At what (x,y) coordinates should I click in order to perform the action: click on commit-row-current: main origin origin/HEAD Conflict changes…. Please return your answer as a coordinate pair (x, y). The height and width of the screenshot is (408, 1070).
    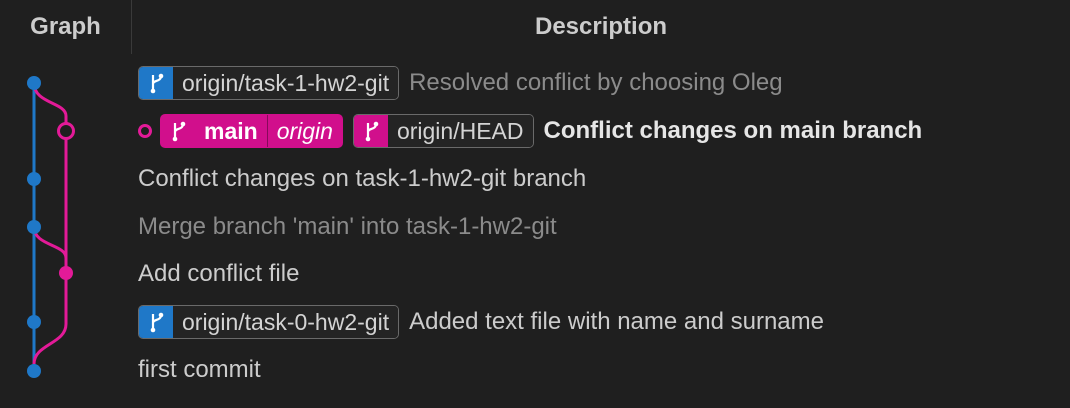
    Looking at the image, I should click on (530, 131).